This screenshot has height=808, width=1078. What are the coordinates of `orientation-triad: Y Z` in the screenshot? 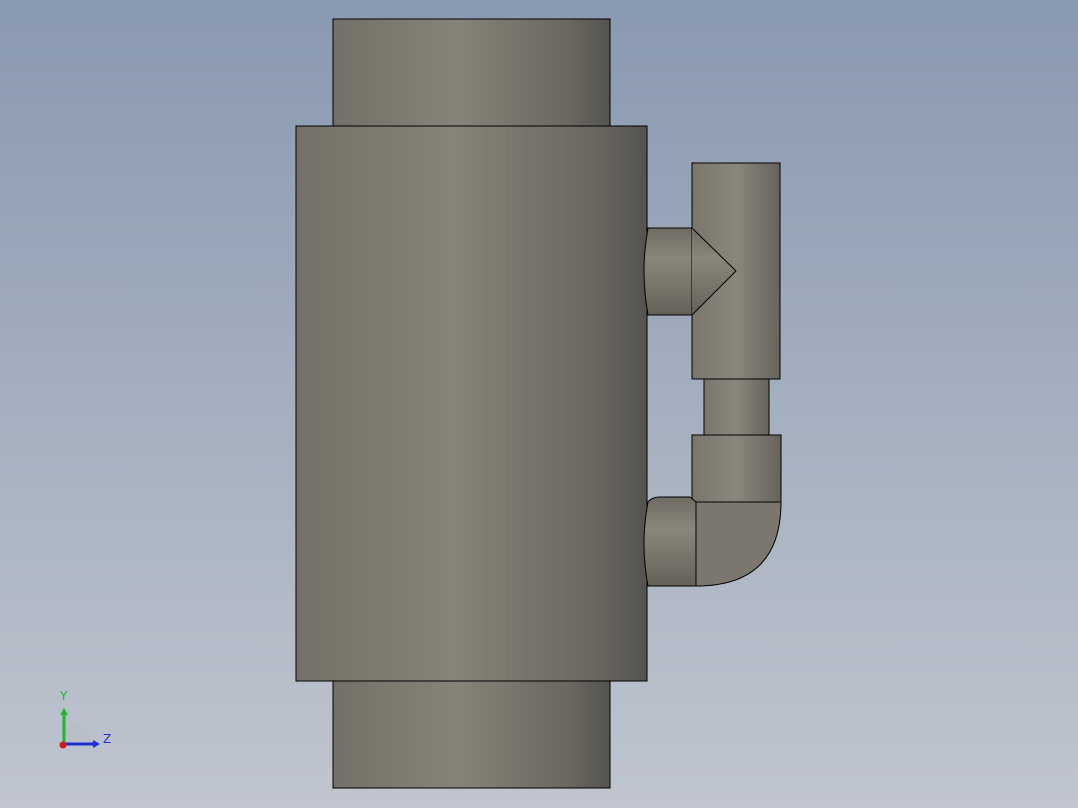 It's located at (85, 721).